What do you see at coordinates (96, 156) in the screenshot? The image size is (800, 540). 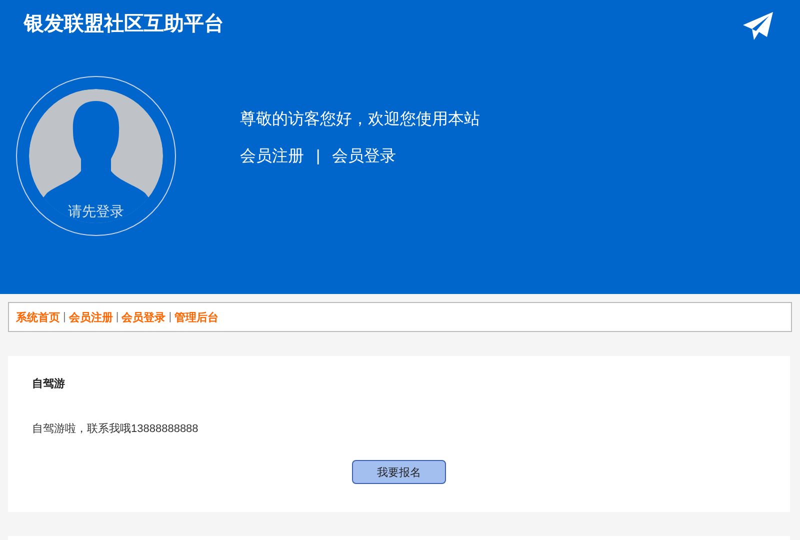 I see `person-silhouette-icon` at bounding box center [96, 156].